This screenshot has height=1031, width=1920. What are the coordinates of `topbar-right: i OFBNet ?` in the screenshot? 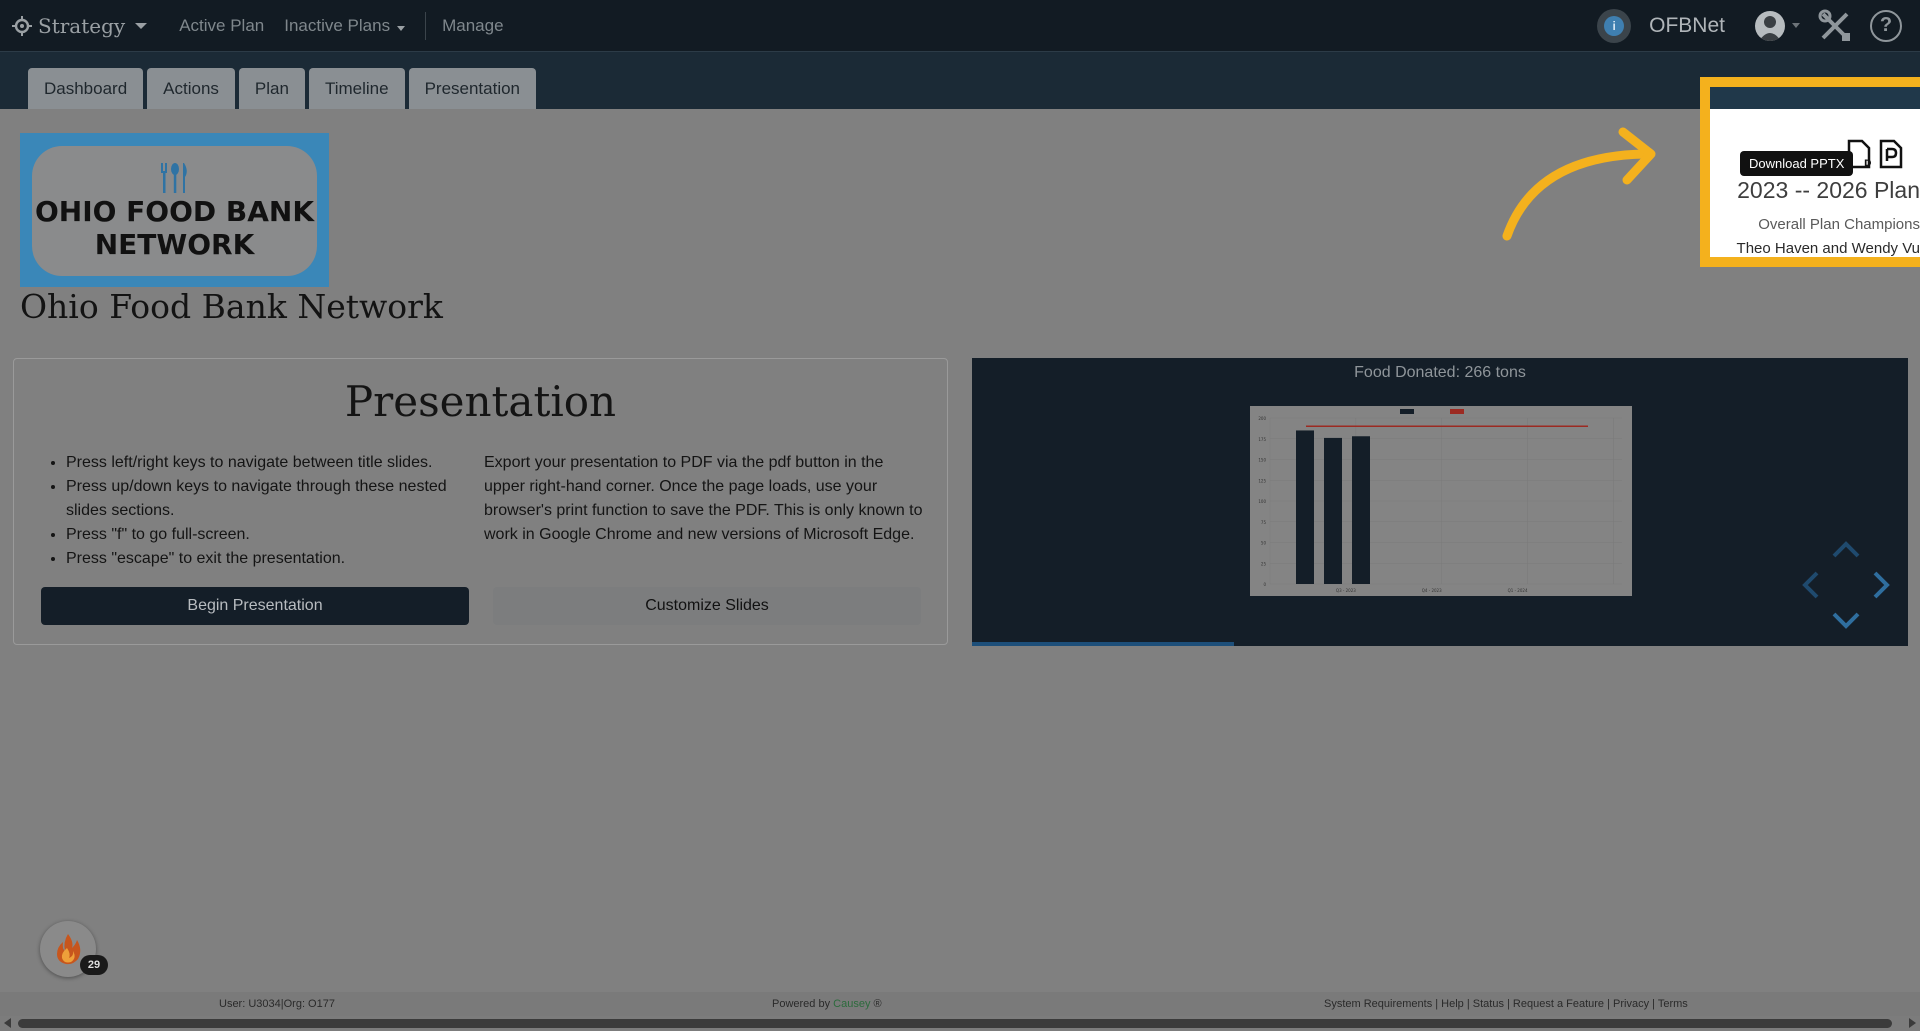 It's located at (1758, 25).